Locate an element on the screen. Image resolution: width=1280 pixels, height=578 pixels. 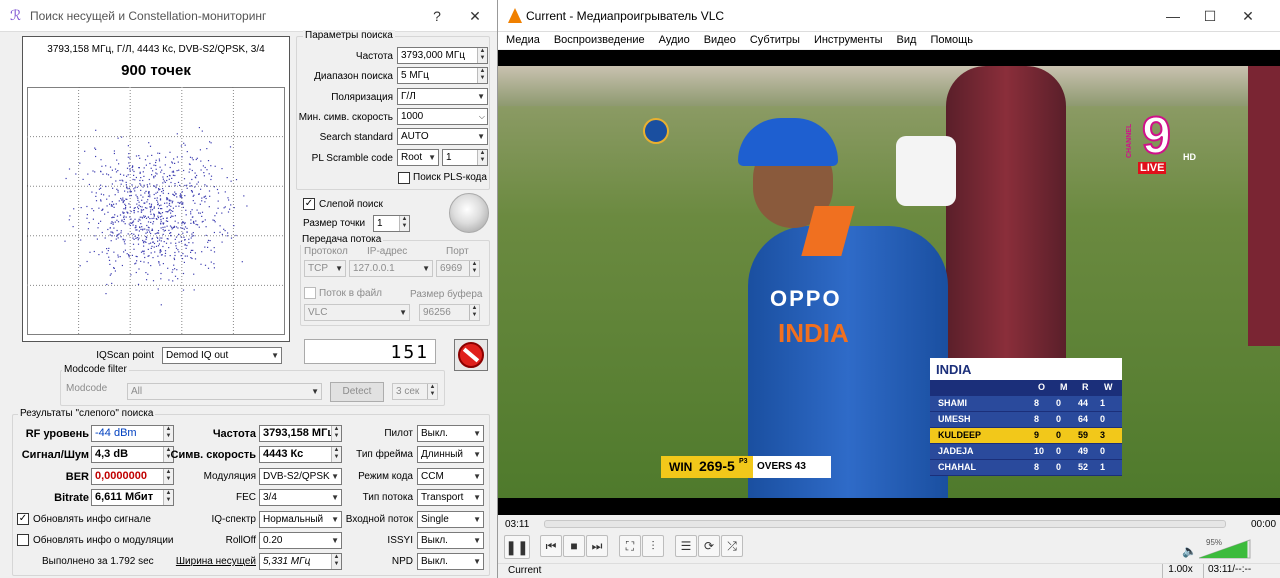
pls-search-checkbox is located at coordinates (404, 178).